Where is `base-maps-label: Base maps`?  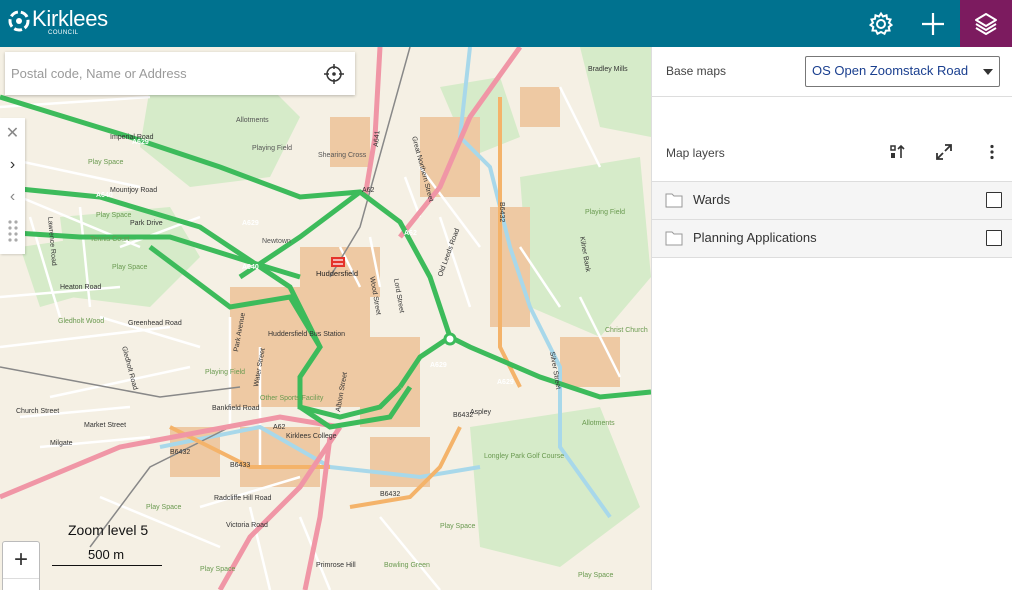
base-maps-label: Base maps is located at coordinates (696, 71).